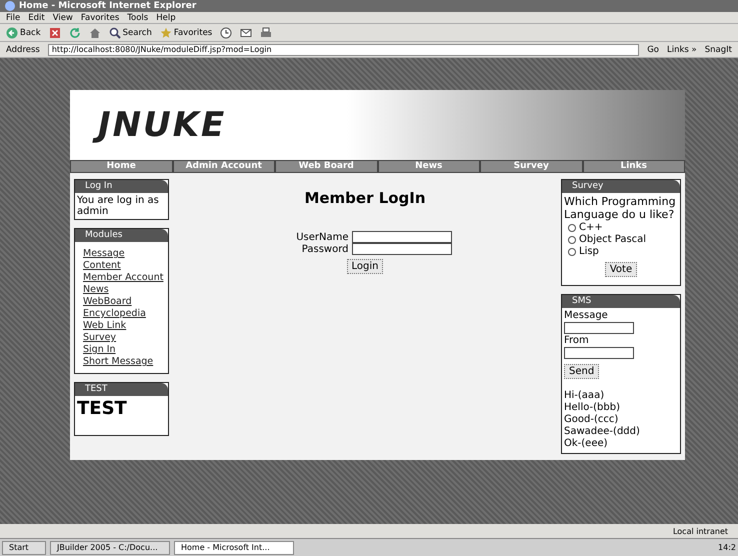  Describe the element at coordinates (592, 419) in the screenshot. I see `sms-message: Good-(ccc)` at that location.